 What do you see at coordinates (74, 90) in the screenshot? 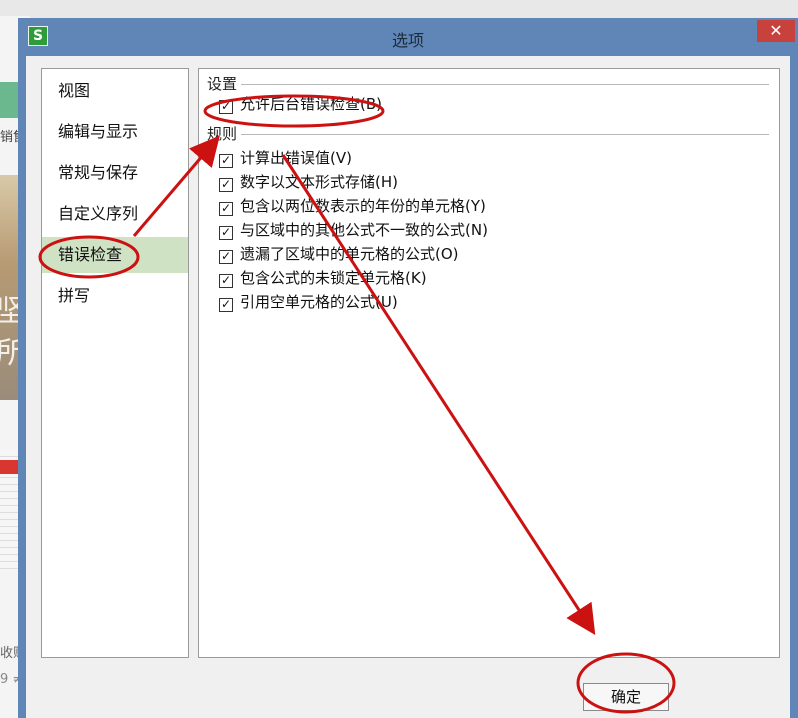
I see `sidebar-item-label: 视图` at bounding box center [74, 90].